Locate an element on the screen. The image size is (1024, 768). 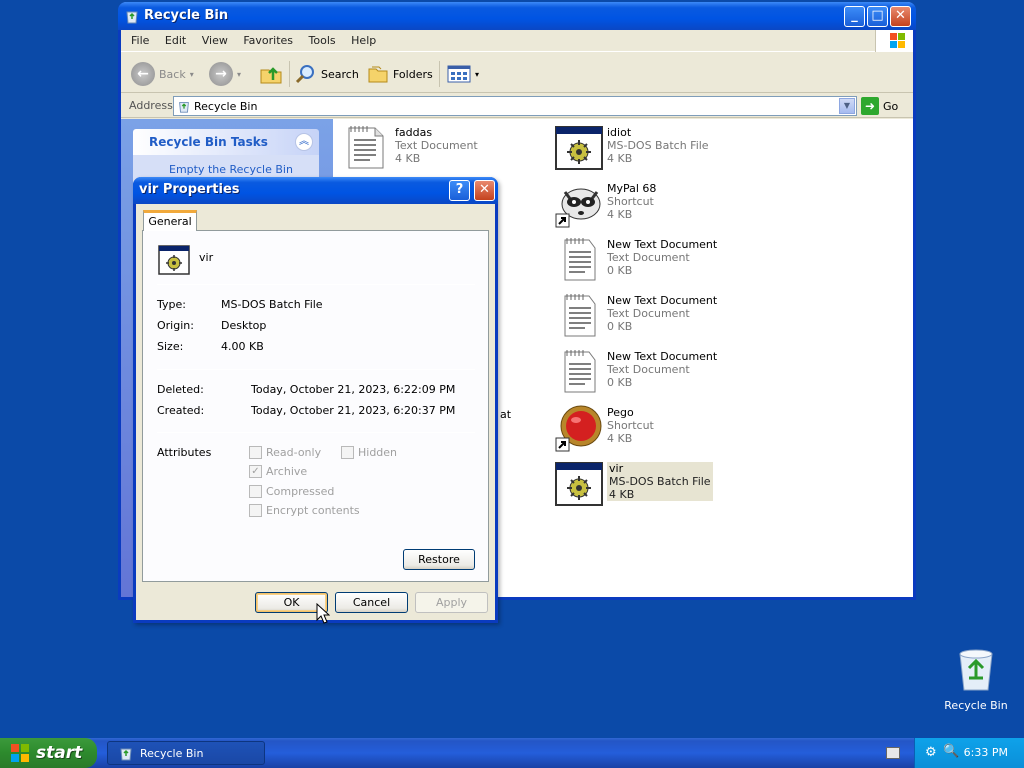
menu-bar: File Edit View Favorites Tools Help is located at coordinates (517, 41).